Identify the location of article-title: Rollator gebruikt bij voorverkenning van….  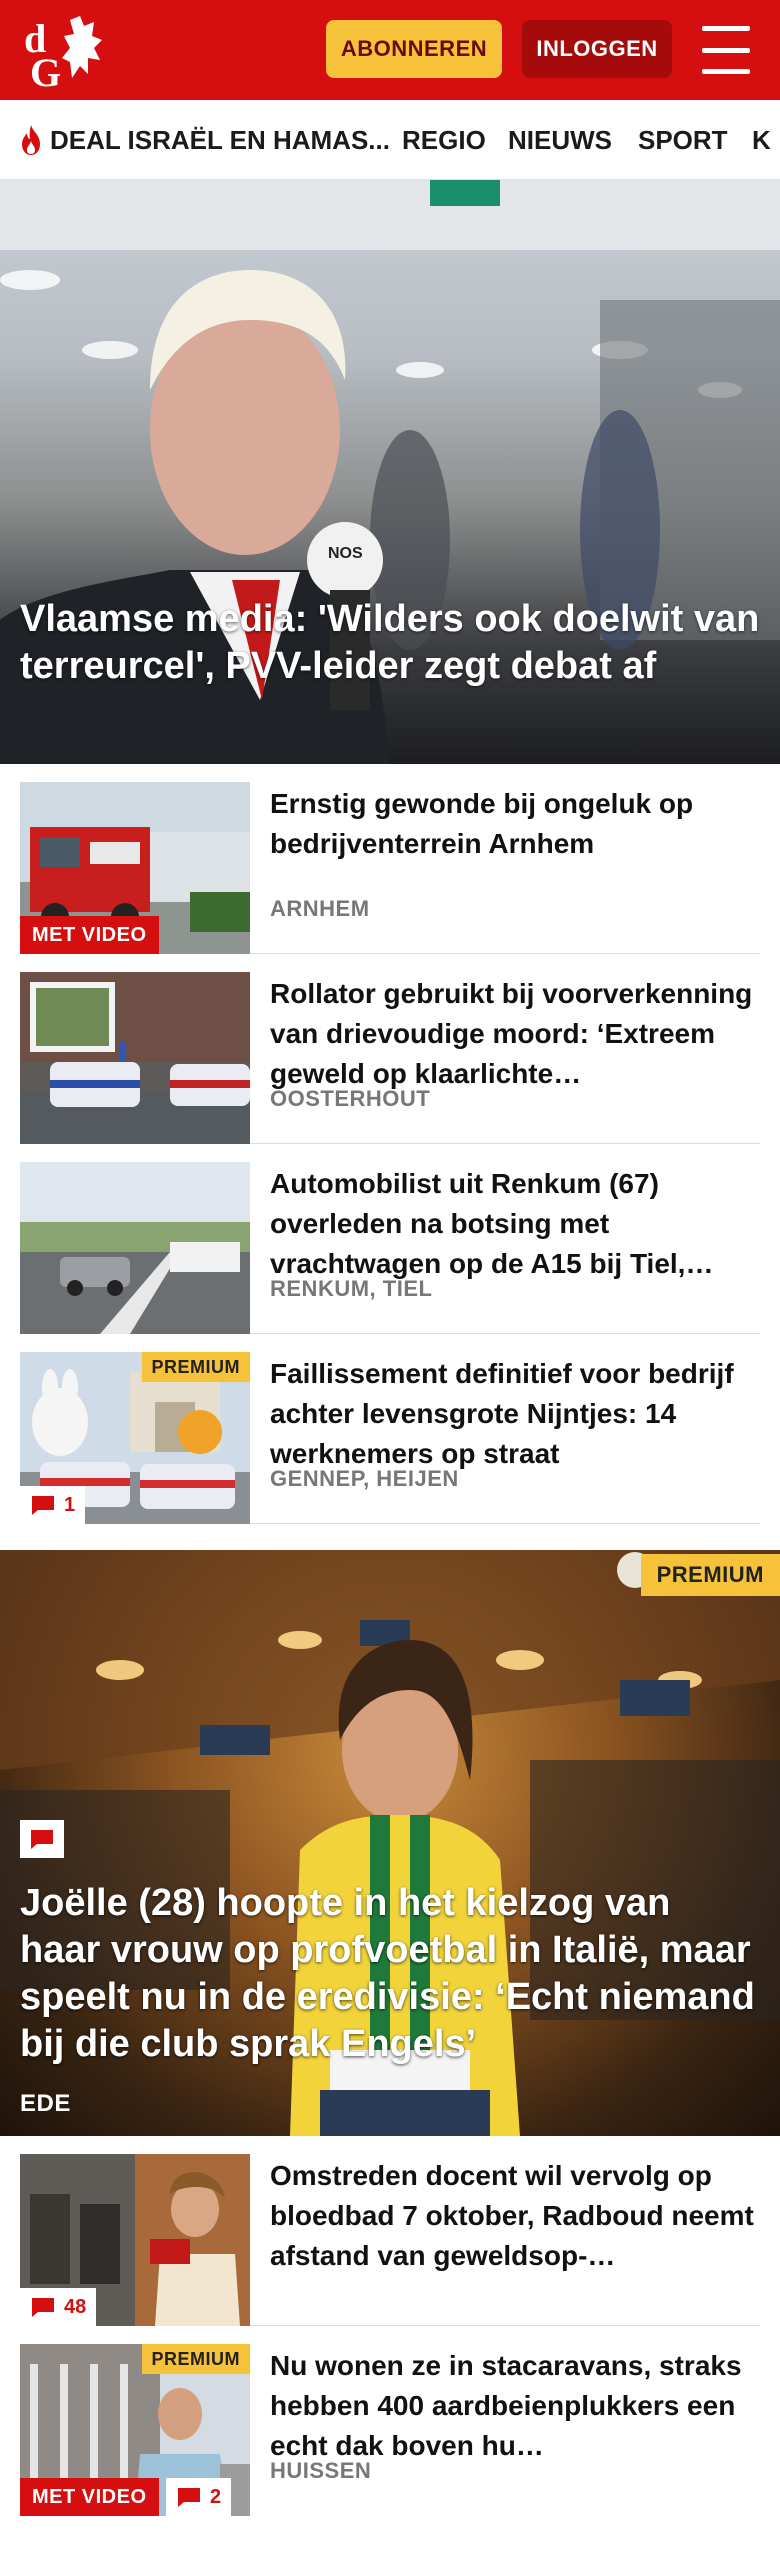
(511, 1033).